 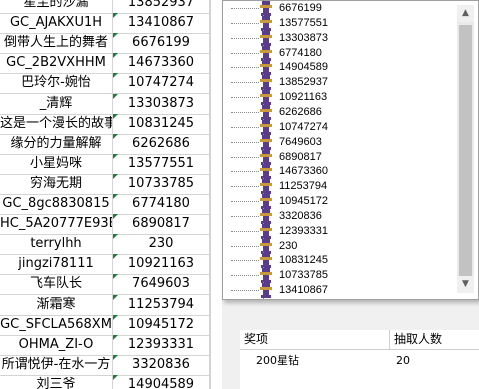 I want to click on player-id-cell: 13577551, so click(x=161, y=163).